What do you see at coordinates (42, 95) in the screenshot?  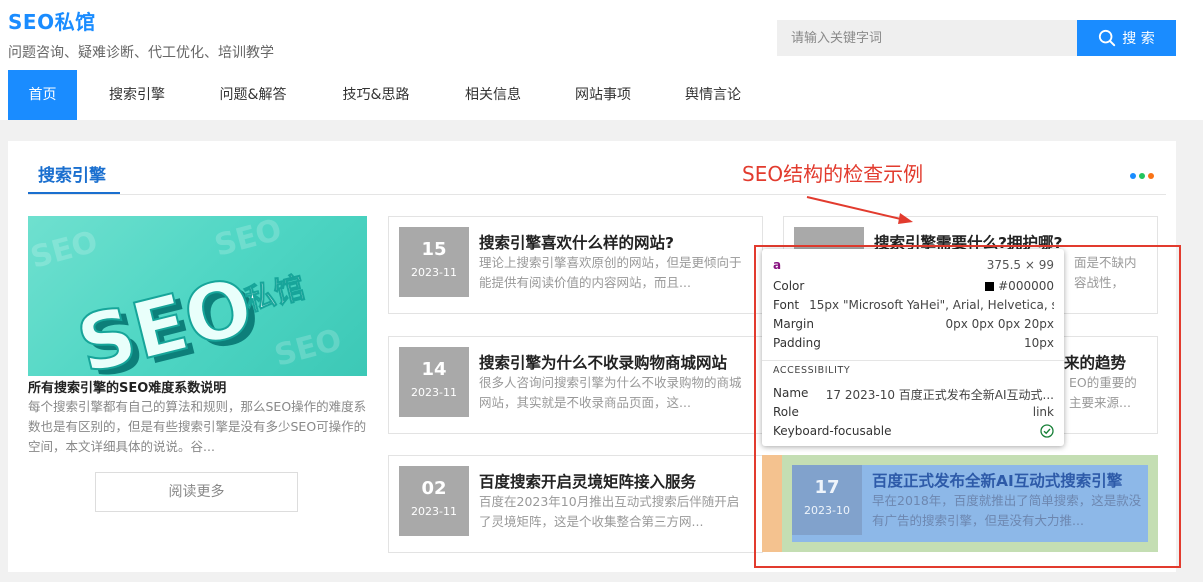 I see `nav-item-home: 首页` at bounding box center [42, 95].